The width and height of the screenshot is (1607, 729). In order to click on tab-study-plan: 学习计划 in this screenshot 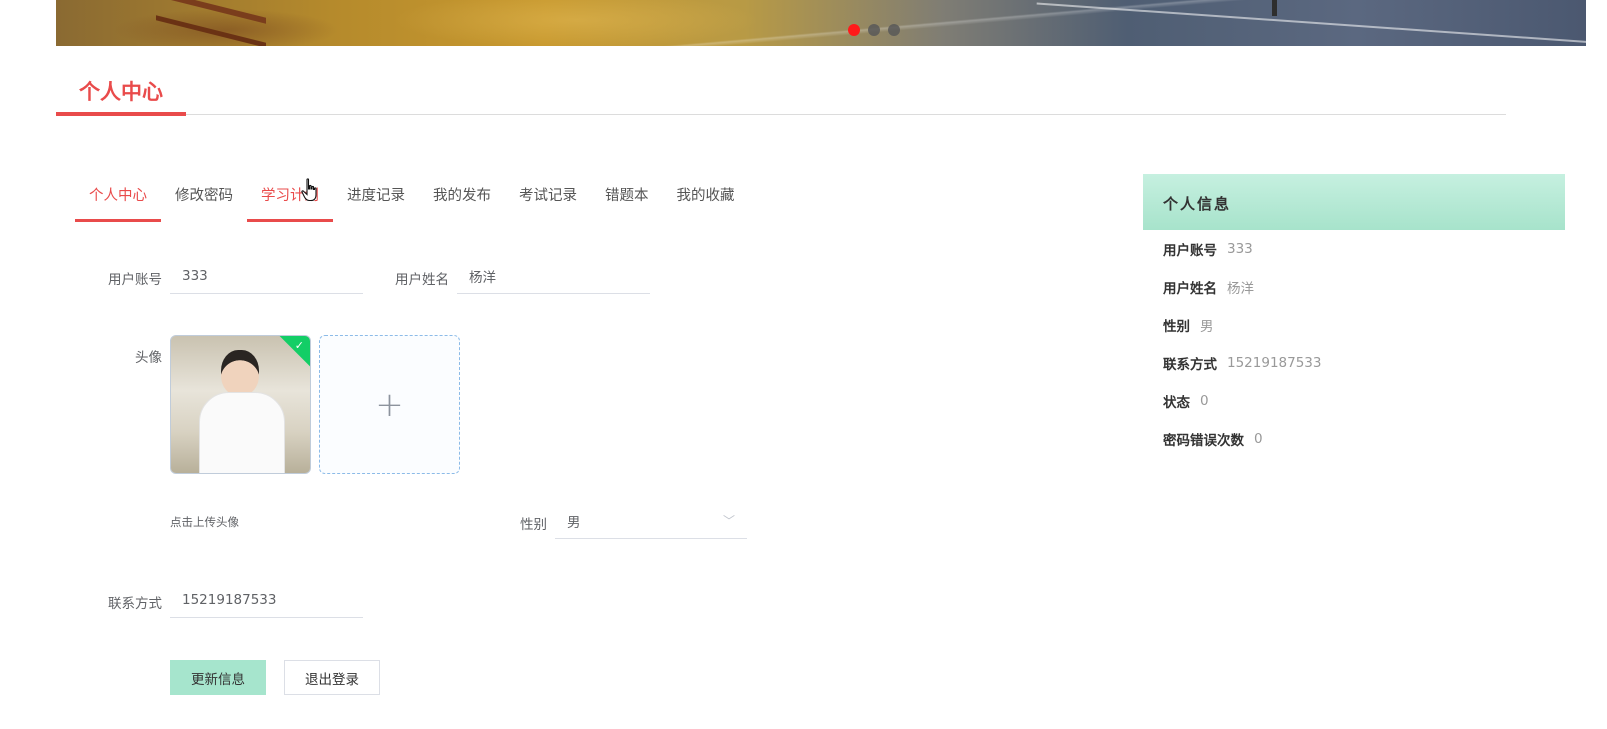, I will do `click(290, 199)`.